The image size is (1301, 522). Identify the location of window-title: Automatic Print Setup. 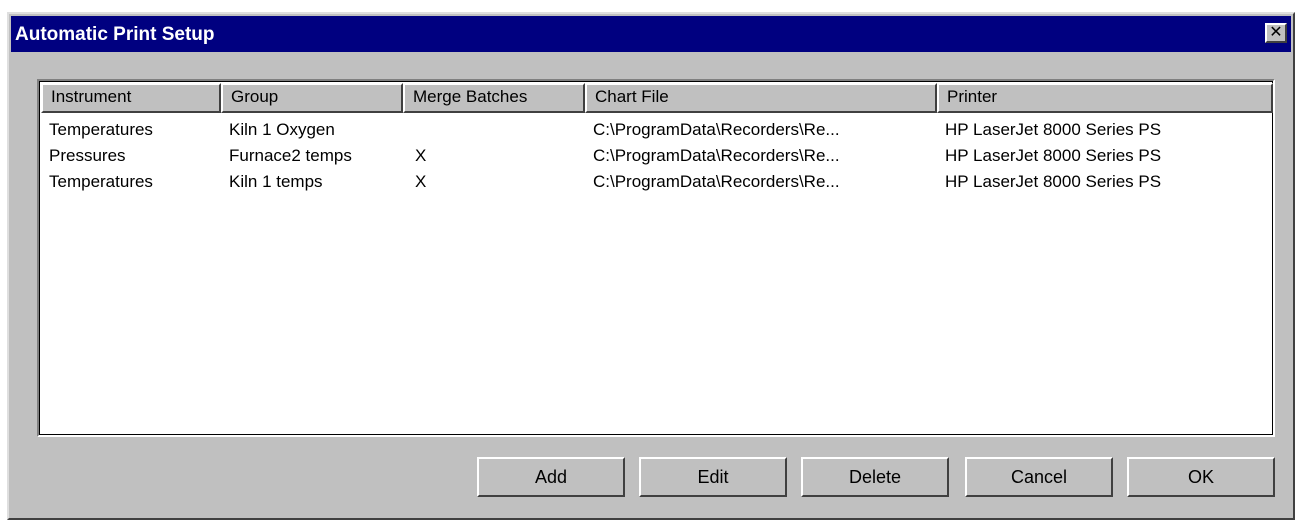
(115, 34).